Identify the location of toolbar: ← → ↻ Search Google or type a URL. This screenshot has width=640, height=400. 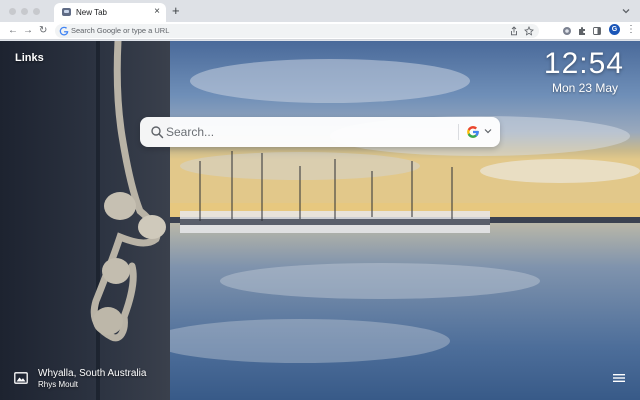
(320, 31).